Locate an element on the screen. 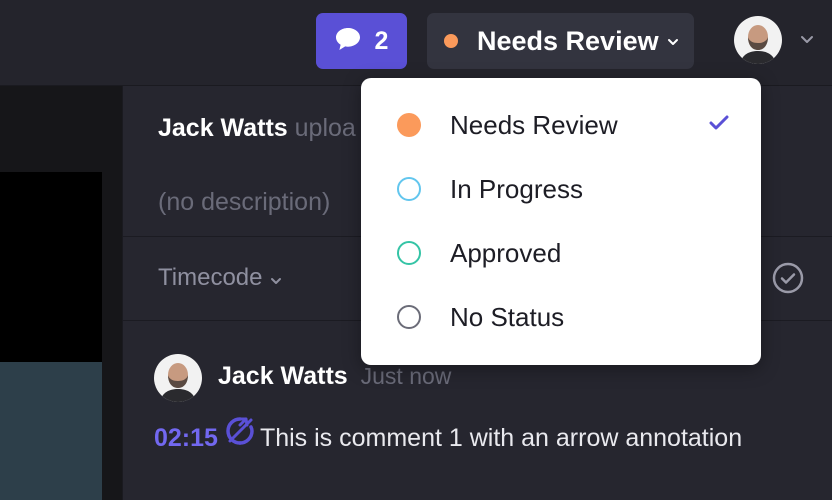 The height and width of the screenshot is (500, 832). asset-description: (no description) is located at coordinates (244, 202).